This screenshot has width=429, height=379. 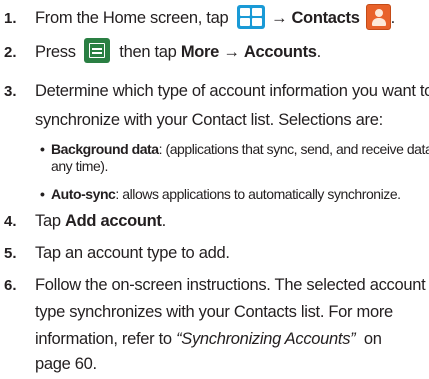 What do you see at coordinates (148, 52) in the screenshot?
I see `step-2-then: then tap` at bounding box center [148, 52].